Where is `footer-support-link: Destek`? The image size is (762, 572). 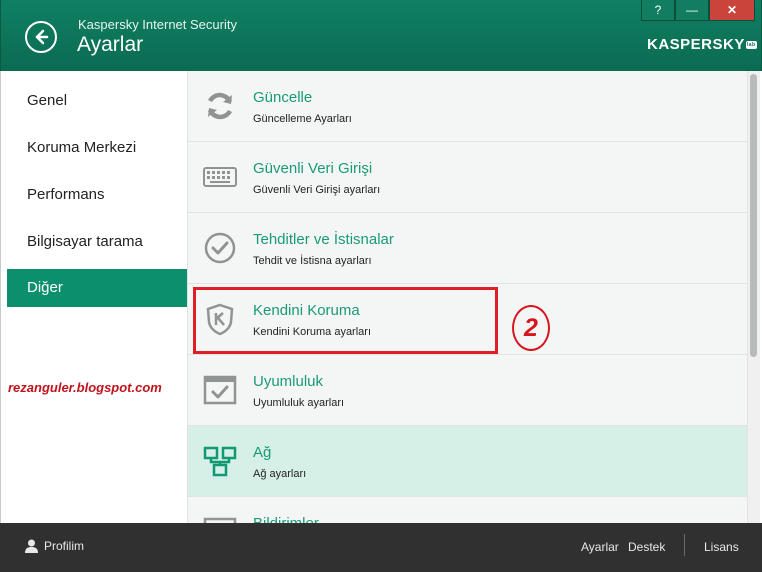 footer-support-link: Destek is located at coordinates (646, 547).